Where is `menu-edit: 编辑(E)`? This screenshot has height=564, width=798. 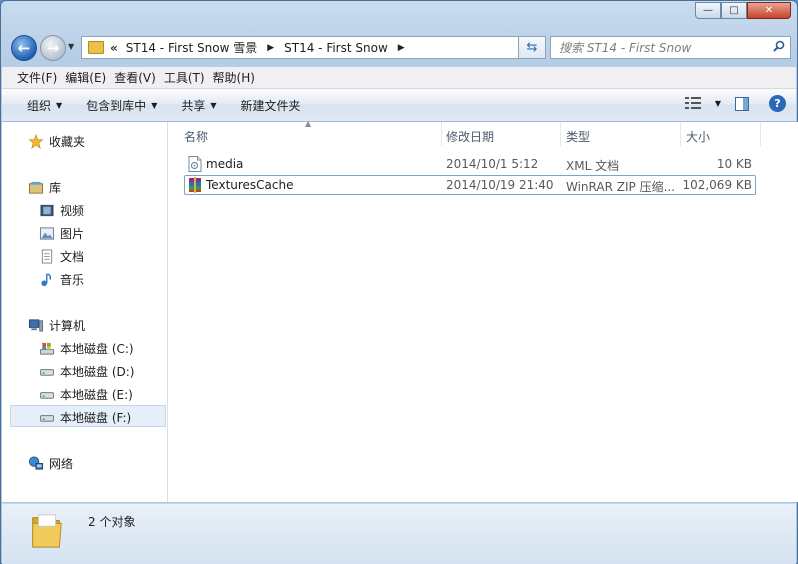
menu-edit: 编辑(E) is located at coordinates (89, 77).